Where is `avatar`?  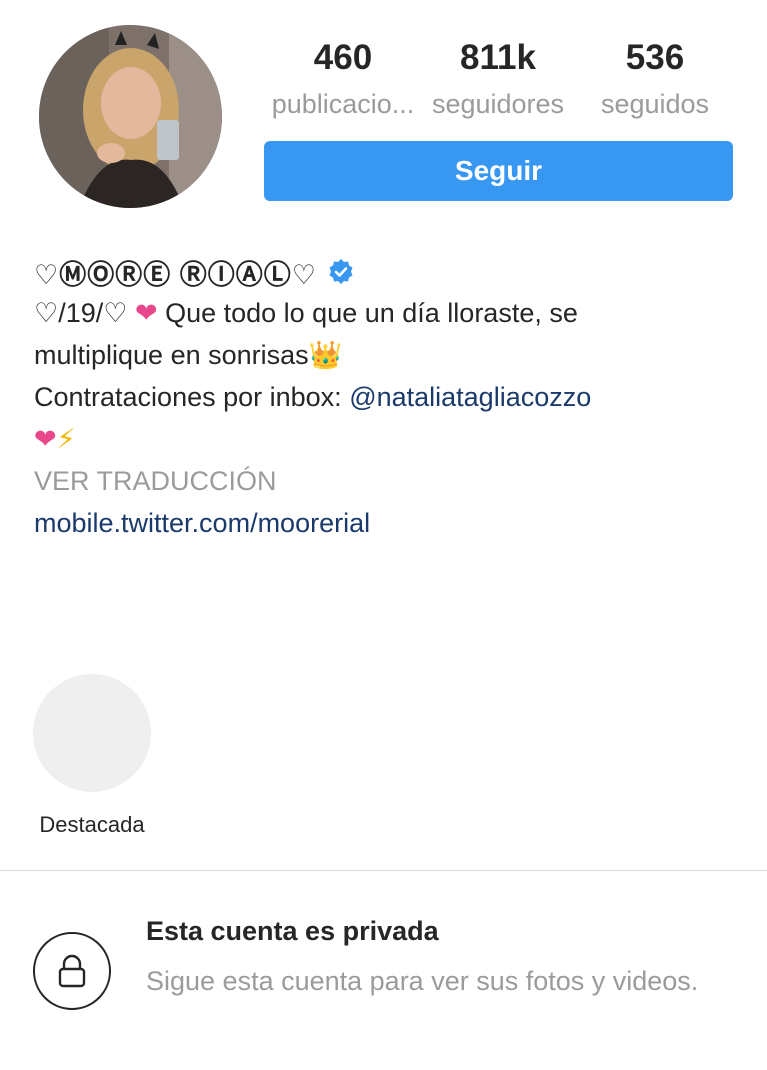
avatar is located at coordinates (130, 116).